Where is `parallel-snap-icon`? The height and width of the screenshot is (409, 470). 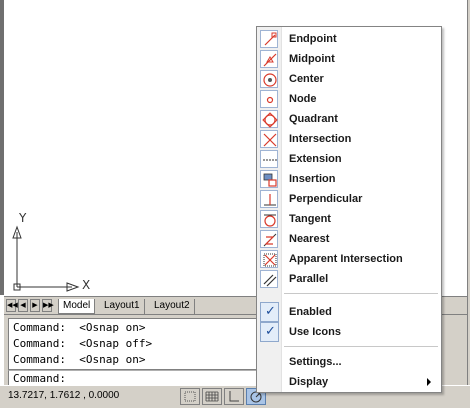
parallel-snap-icon is located at coordinates (269, 279).